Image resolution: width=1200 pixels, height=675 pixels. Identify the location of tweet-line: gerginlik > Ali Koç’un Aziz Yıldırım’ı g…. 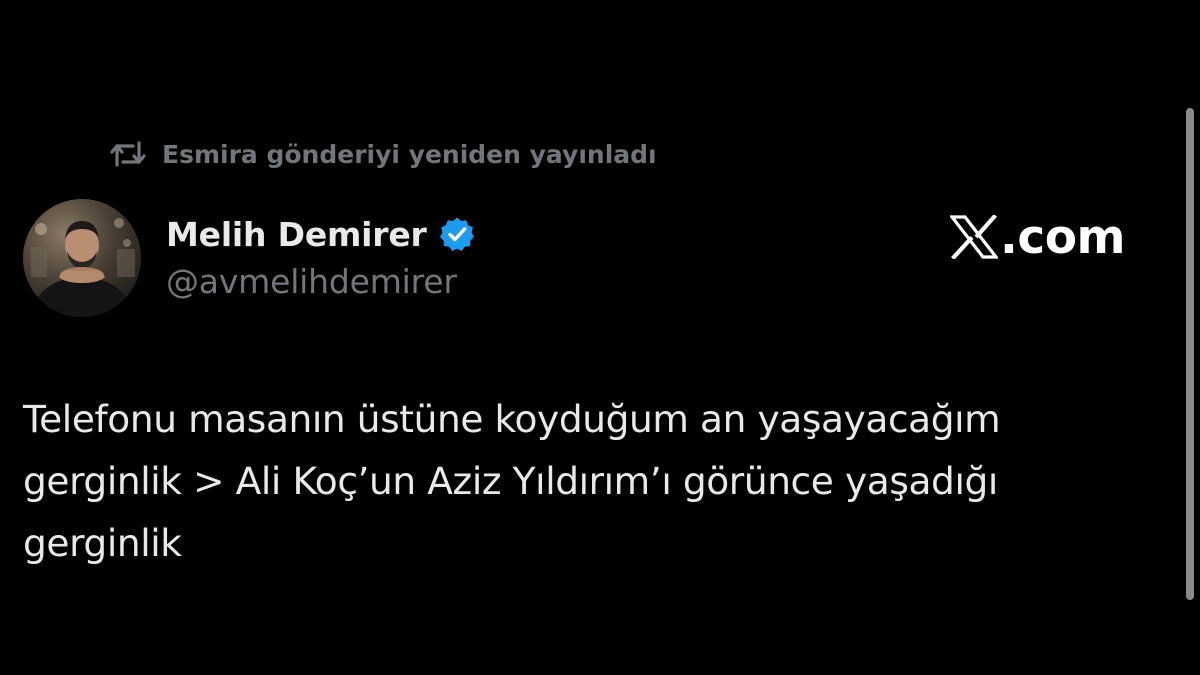
(510, 481).